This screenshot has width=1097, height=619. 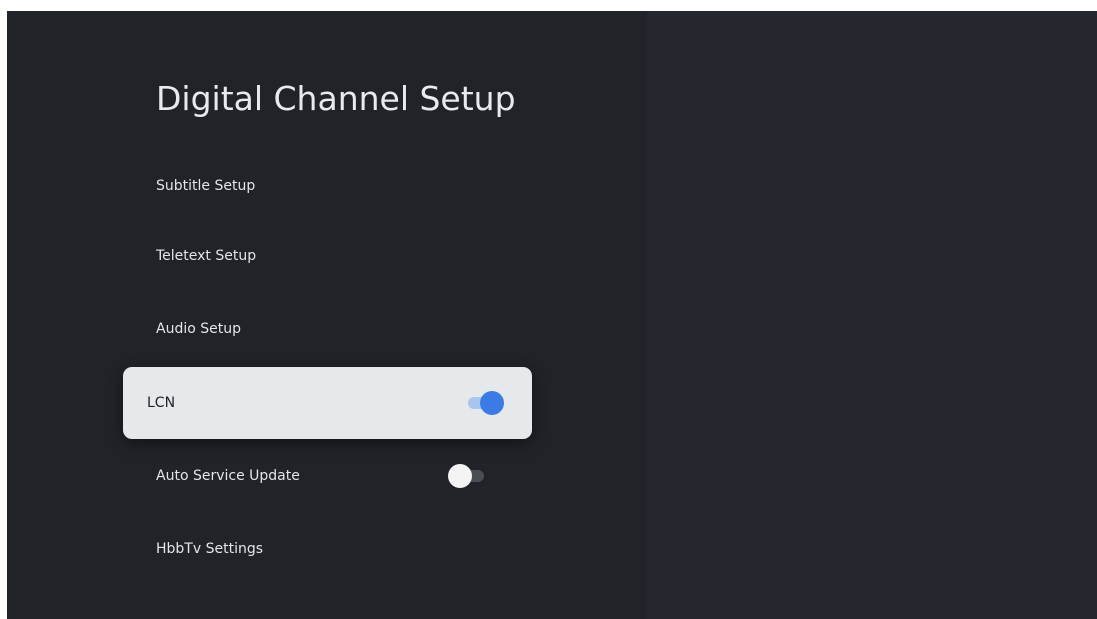 What do you see at coordinates (206, 186) in the screenshot?
I see `menu-item-label: Subtitle Setup` at bounding box center [206, 186].